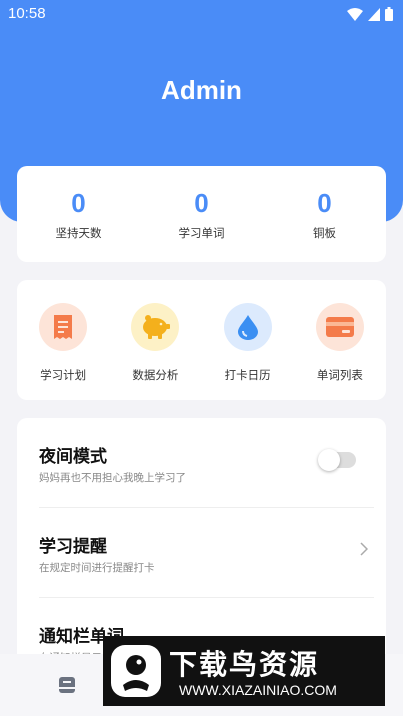  Describe the element at coordinates (374, 14) in the screenshot. I see `signal-icon` at that location.